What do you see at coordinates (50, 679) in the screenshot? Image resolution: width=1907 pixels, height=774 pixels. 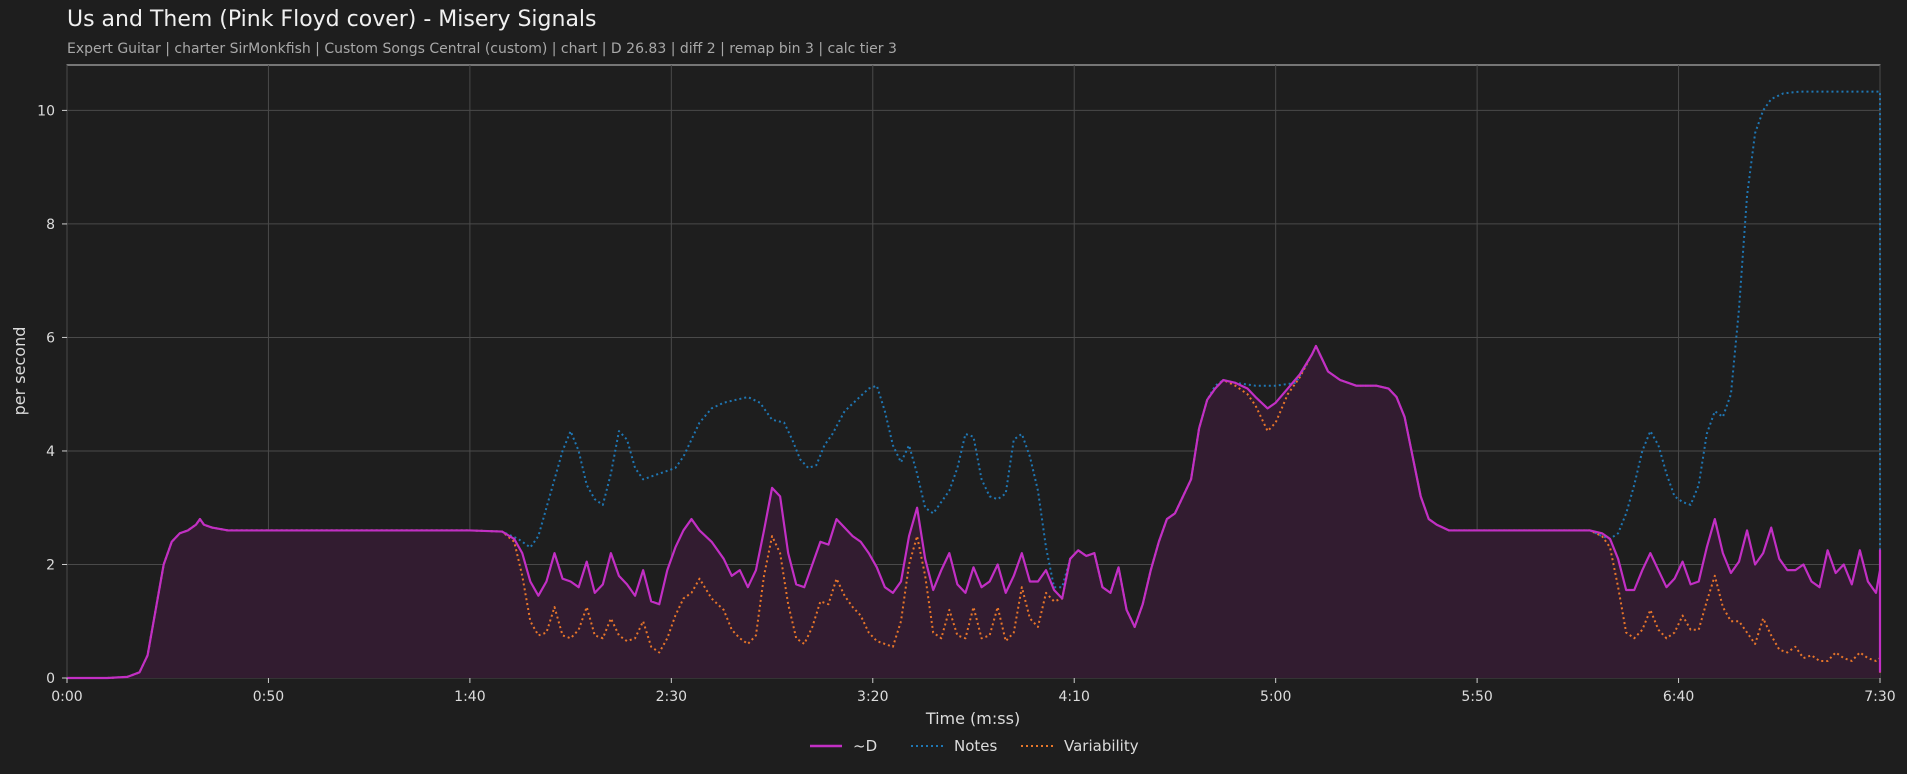 I see `y-tick-label: 0` at bounding box center [50, 679].